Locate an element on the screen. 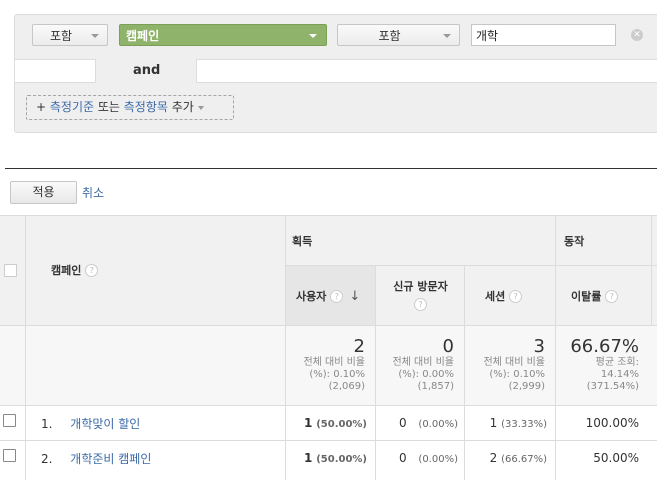 This screenshot has width=657, height=480. sessions-percent: (66.67%) is located at coordinates (524, 459).